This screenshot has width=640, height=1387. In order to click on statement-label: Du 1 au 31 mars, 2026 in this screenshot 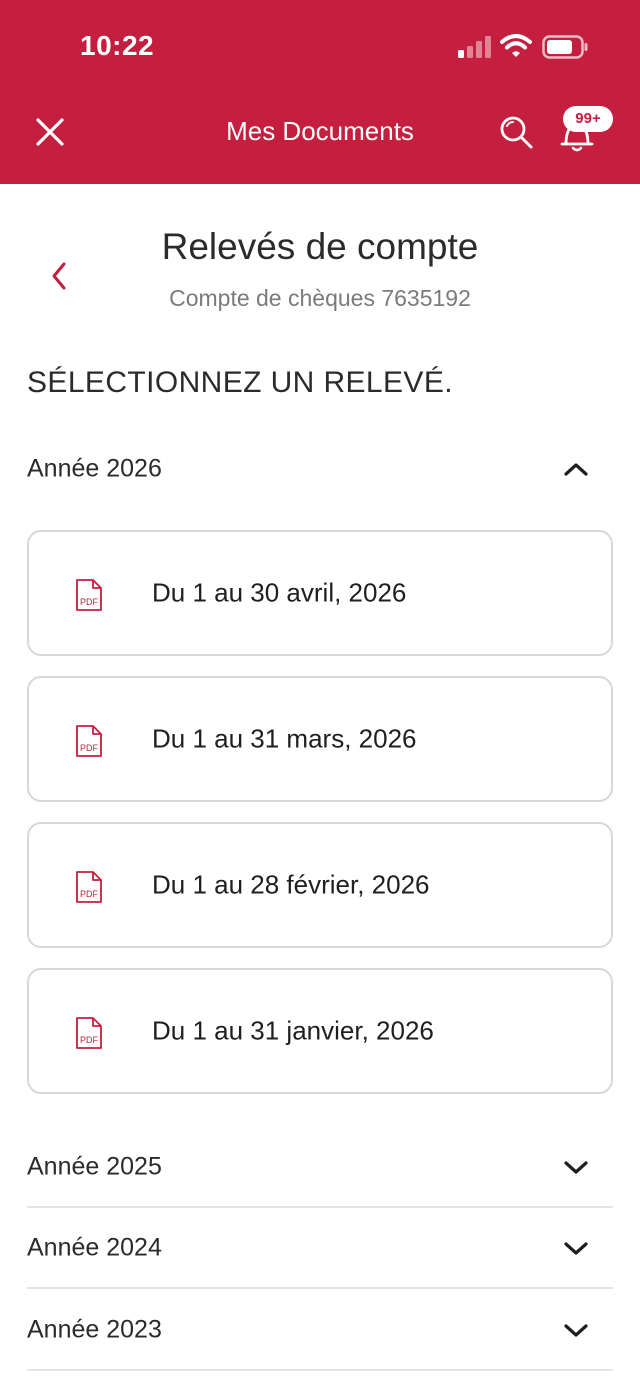, I will do `click(284, 738)`.